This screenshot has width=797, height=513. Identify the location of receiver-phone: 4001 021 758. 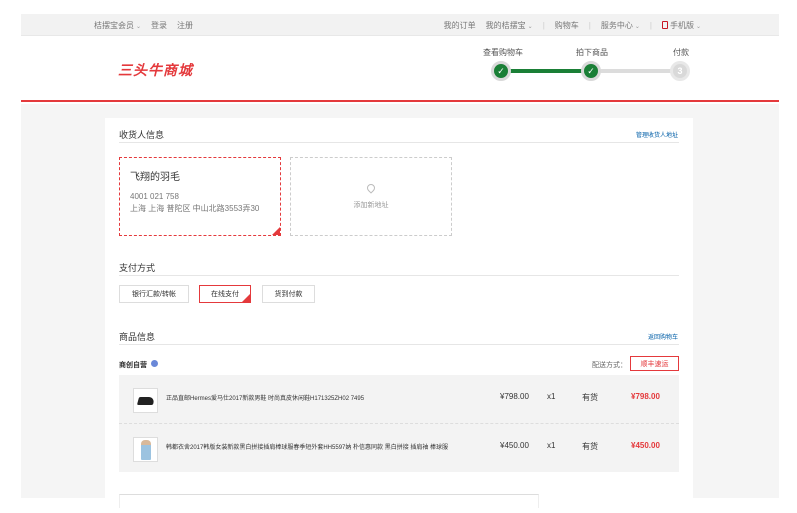
(154, 196).